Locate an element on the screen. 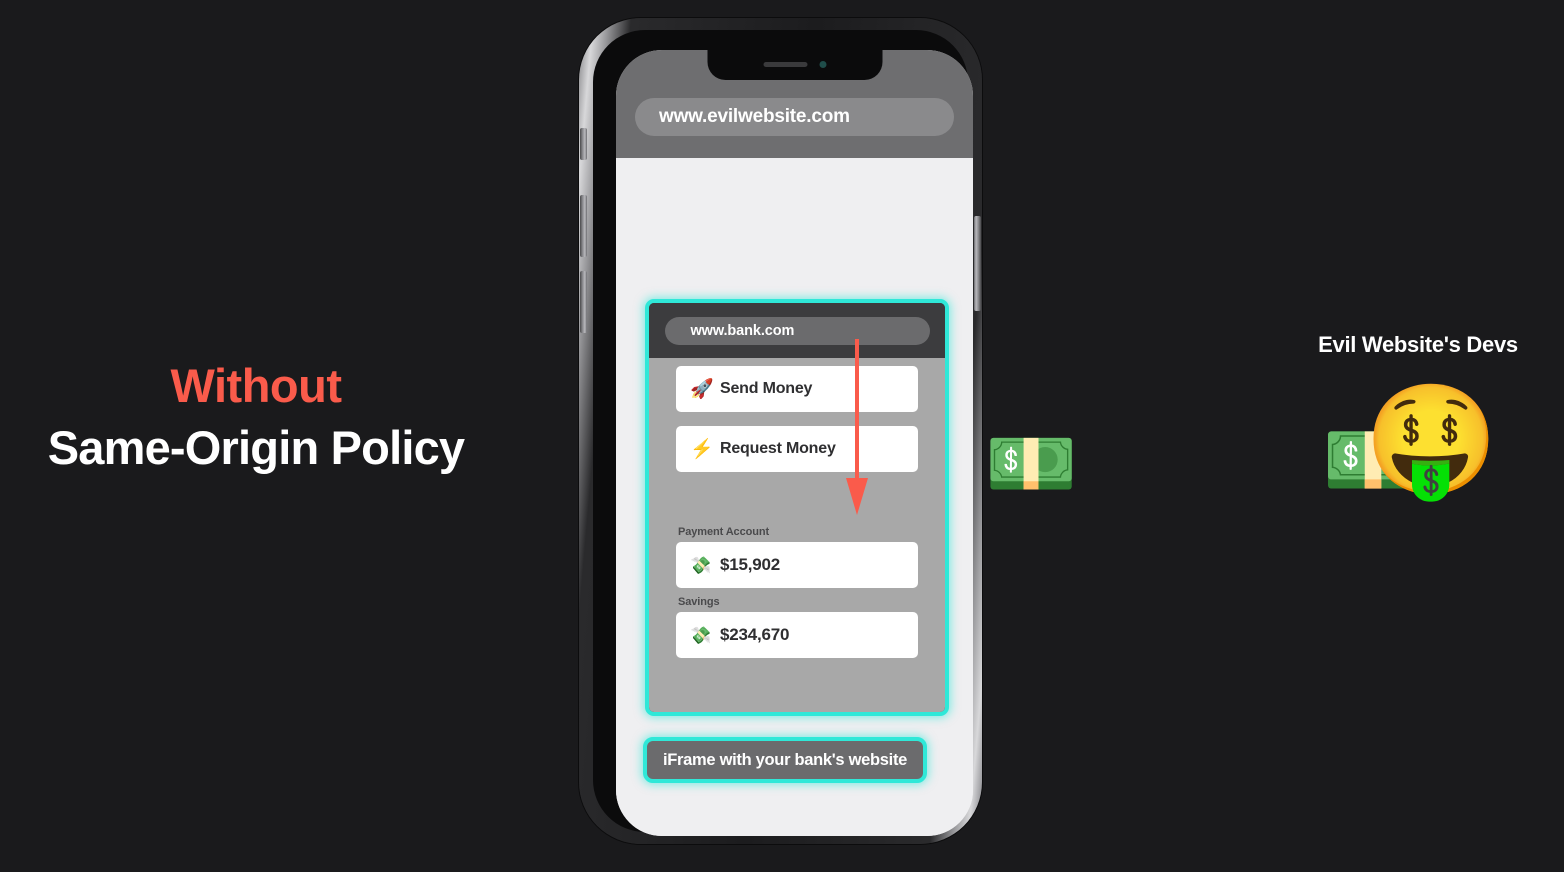  request-money-button: ⚡ Request Money is located at coordinates (797, 449).